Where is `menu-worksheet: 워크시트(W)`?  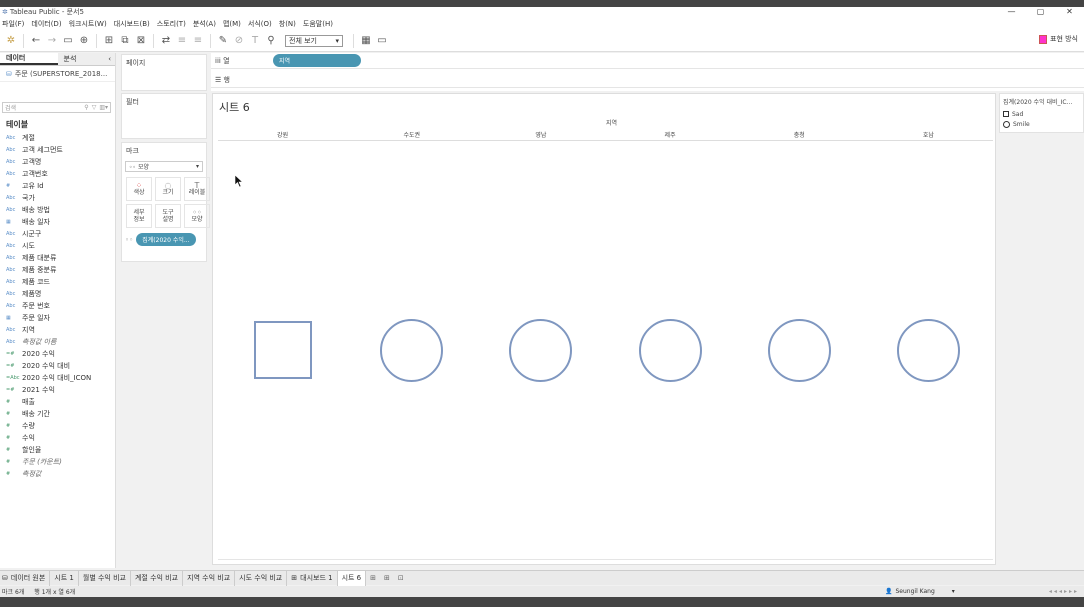 menu-worksheet: 워크시트(W) is located at coordinates (88, 24).